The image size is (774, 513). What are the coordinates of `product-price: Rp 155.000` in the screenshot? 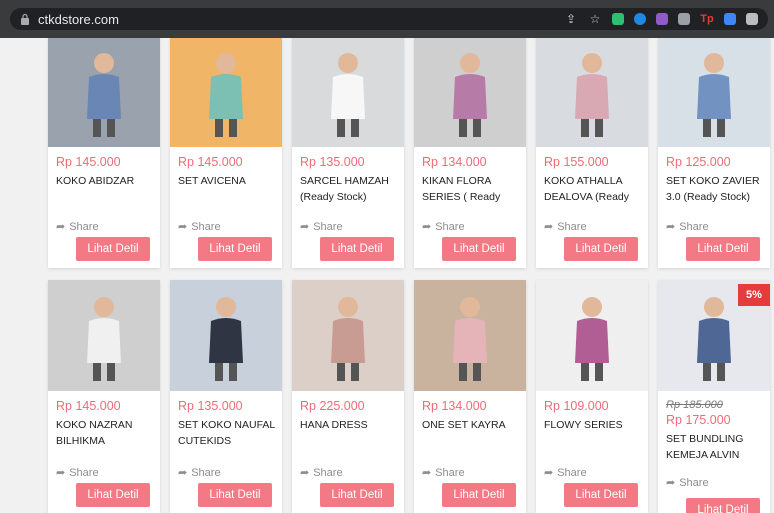 It's located at (576, 162).